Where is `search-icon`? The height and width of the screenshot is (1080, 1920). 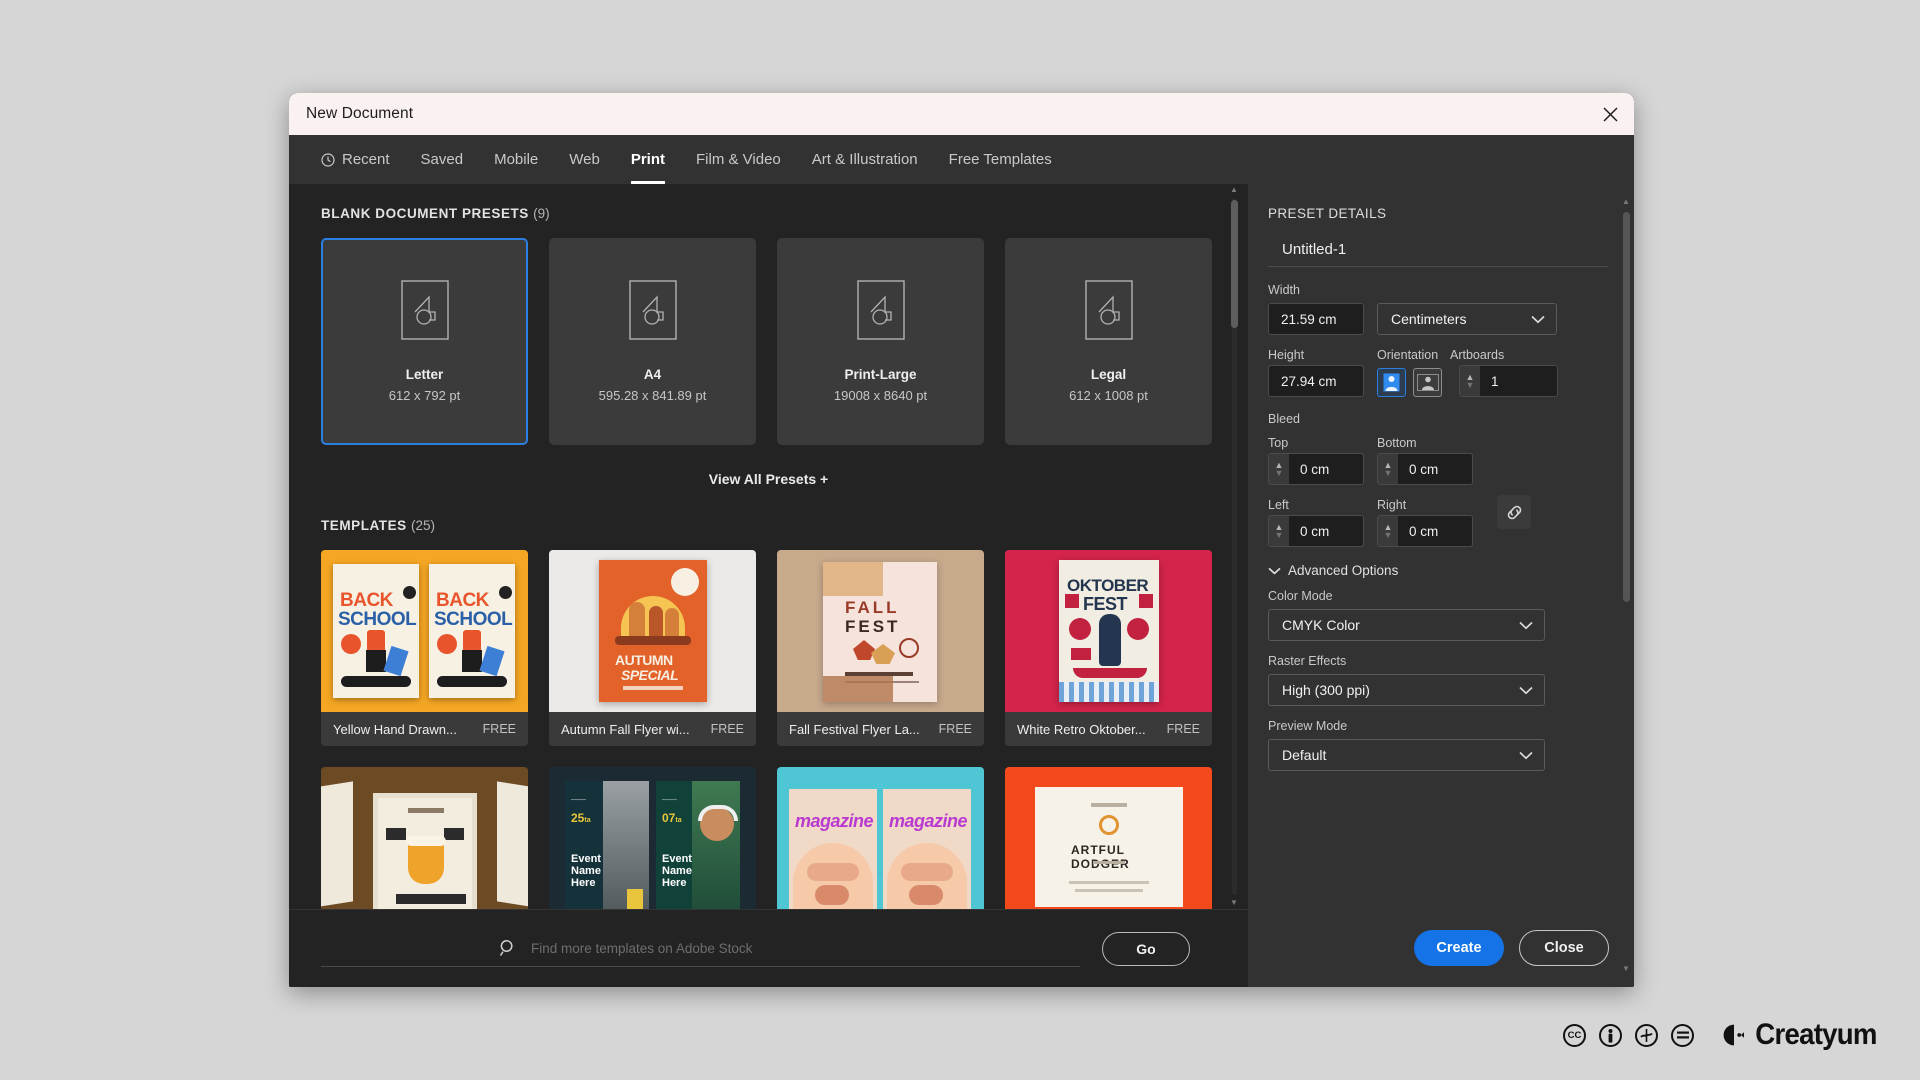 search-icon is located at coordinates (508, 948).